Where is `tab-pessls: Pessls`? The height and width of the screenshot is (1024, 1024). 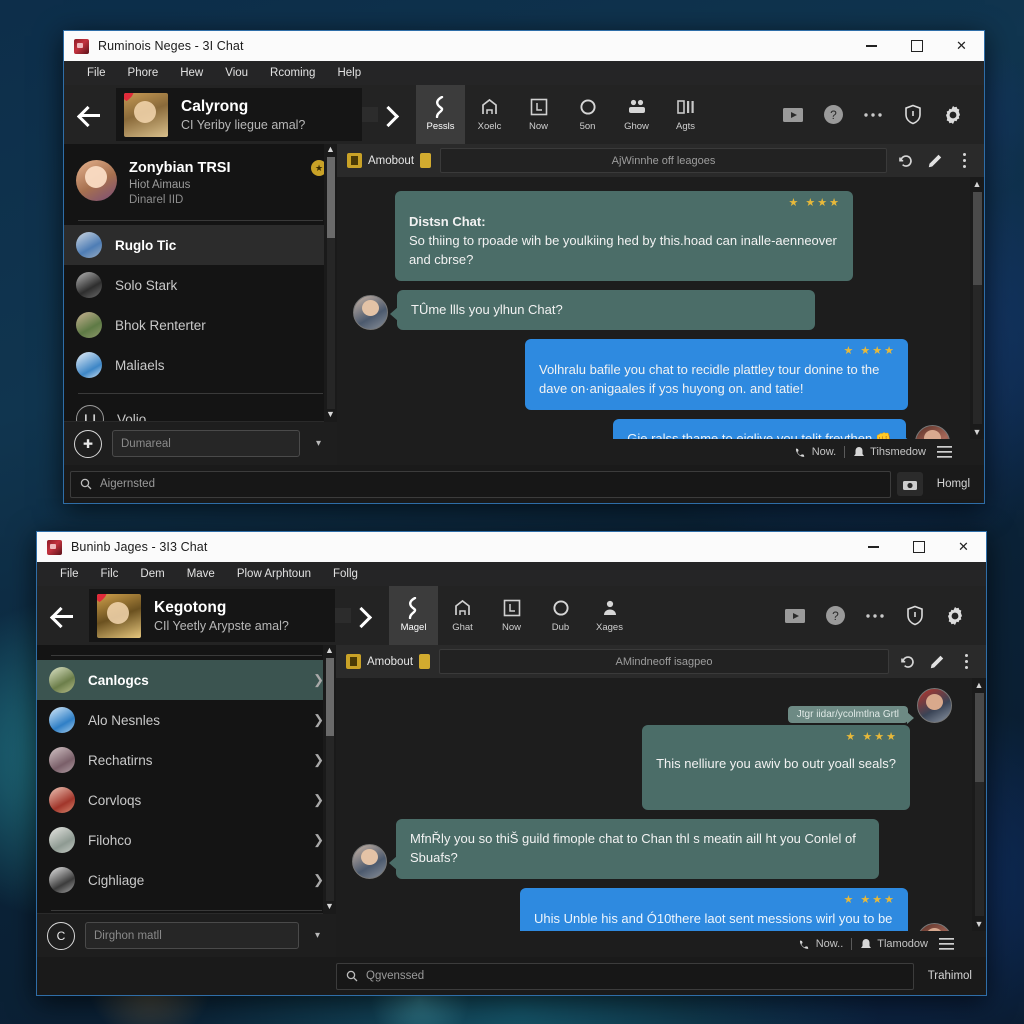
tab-pessls: Pessls is located at coordinates (440, 114).